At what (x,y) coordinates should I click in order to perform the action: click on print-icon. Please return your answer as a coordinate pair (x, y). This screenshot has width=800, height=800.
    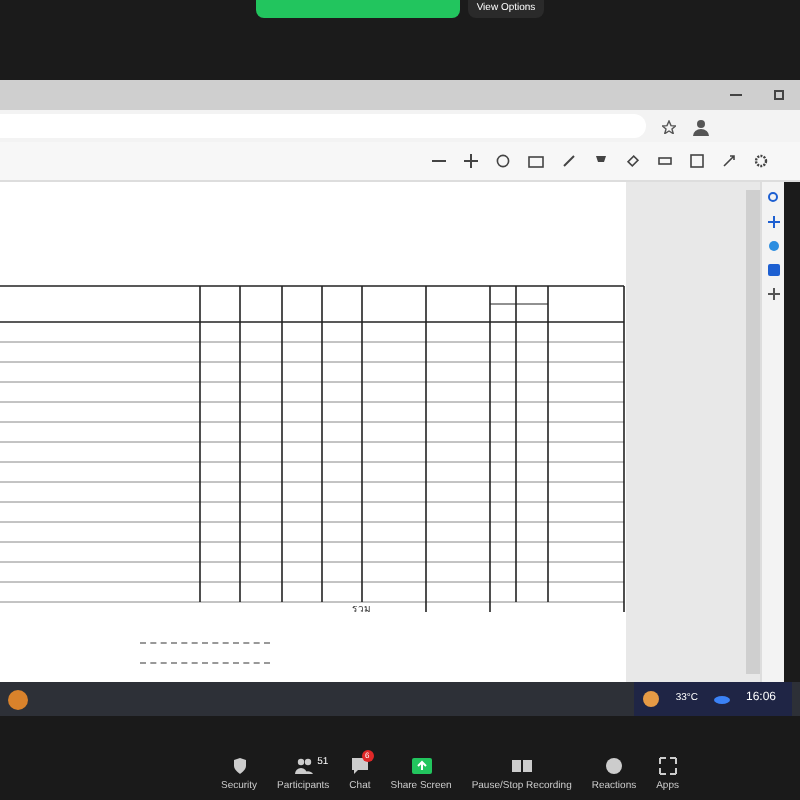
    Looking at the image, I should click on (665, 161).